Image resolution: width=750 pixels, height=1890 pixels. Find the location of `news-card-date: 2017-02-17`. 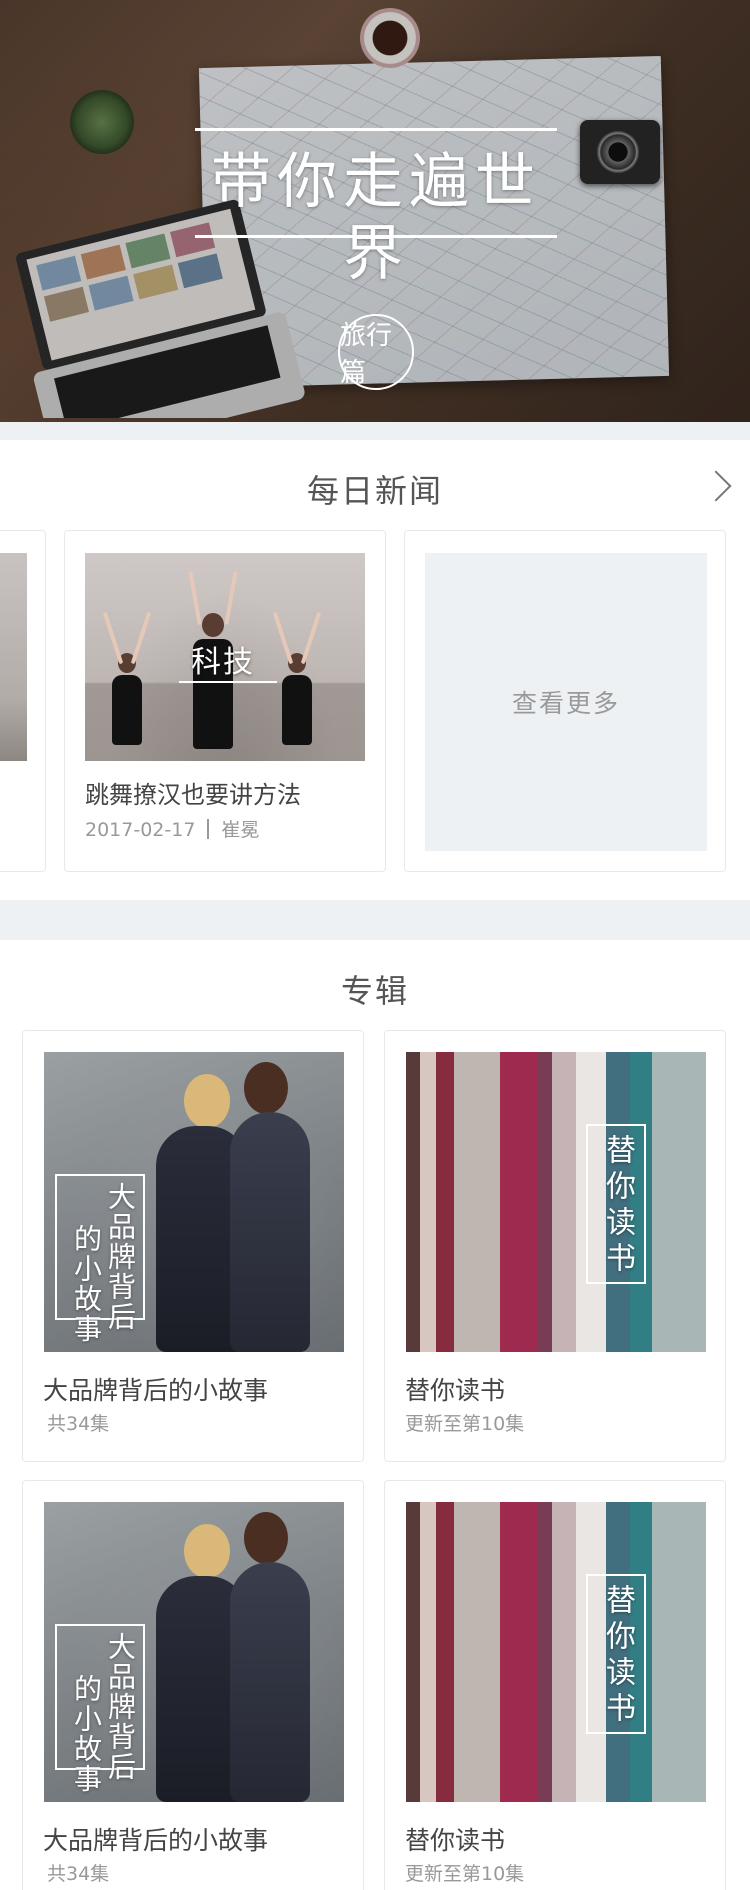

news-card-date: 2017-02-17 is located at coordinates (140, 830).